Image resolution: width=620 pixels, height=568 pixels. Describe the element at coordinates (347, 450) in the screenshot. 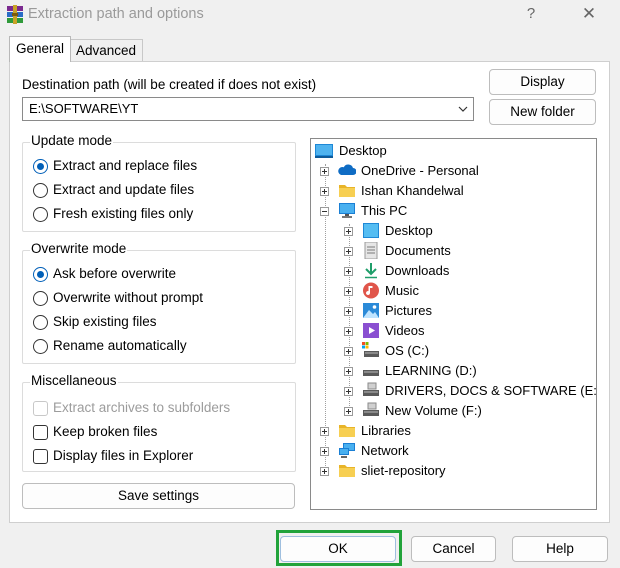

I see `network-icon` at that location.